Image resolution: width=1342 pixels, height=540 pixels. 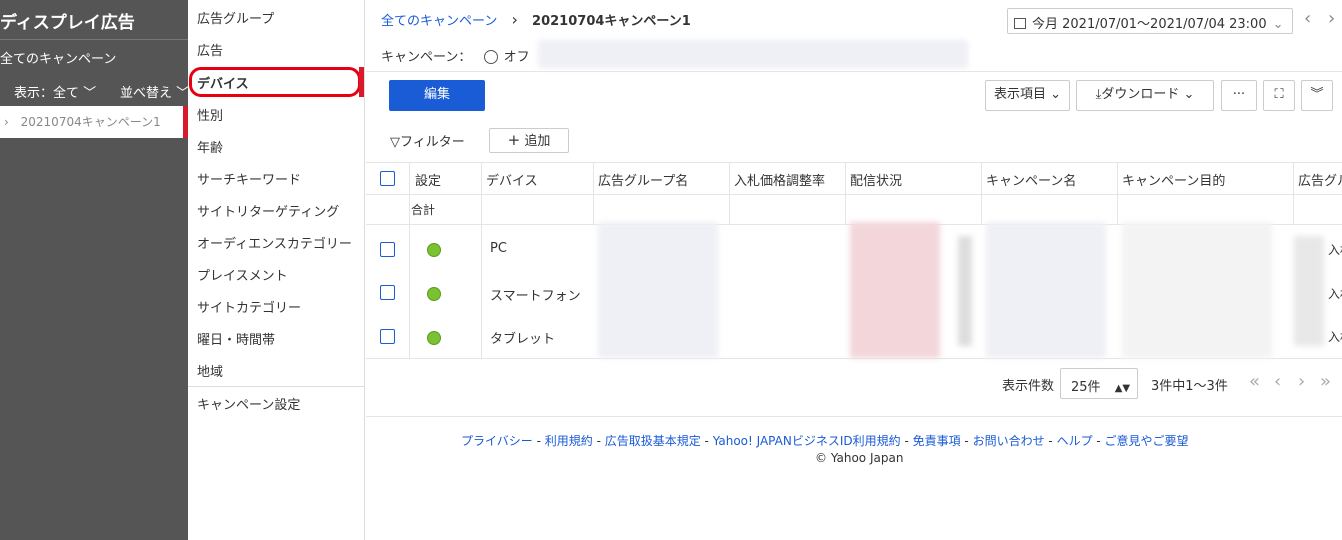 What do you see at coordinates (1150, 21) in the screenshot?
I see `date-range-picker: 今月 2021/07/01〜2021/07/04 23:00 ⌄` at bounding box center [1150, 21].